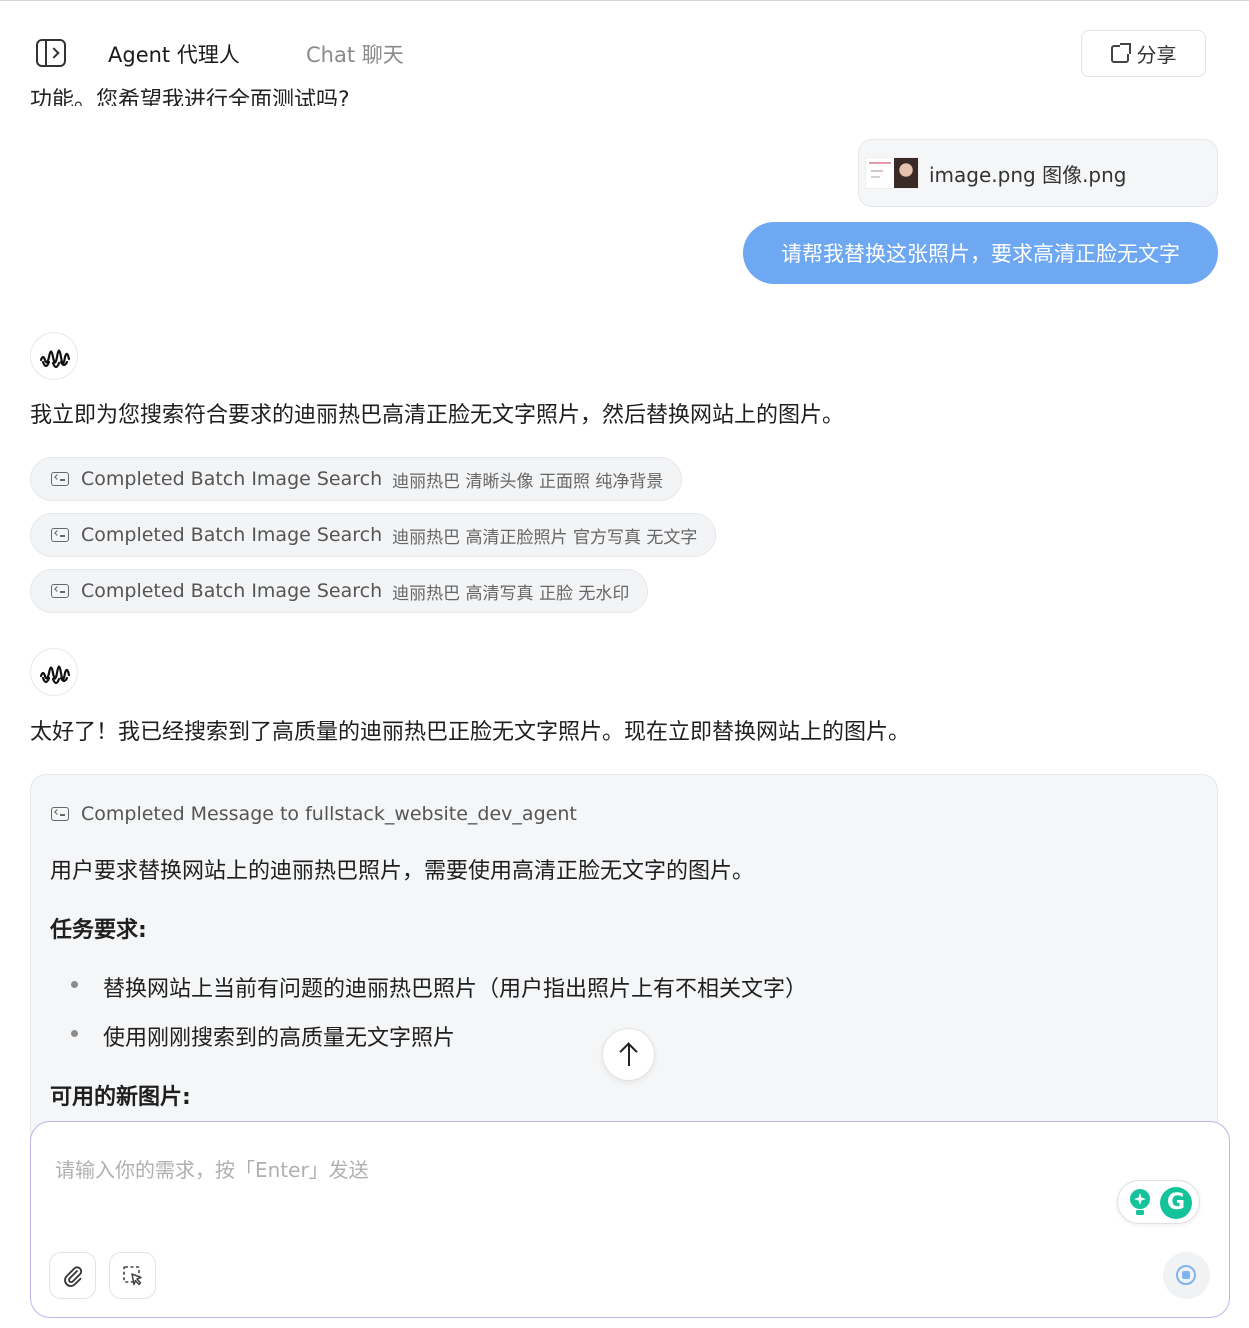 This screenshot has width=1249, height=1328. I want to click on user-message-text: 请帮我替换这张照片，要求高清正脸无文字, so click(980, 254).